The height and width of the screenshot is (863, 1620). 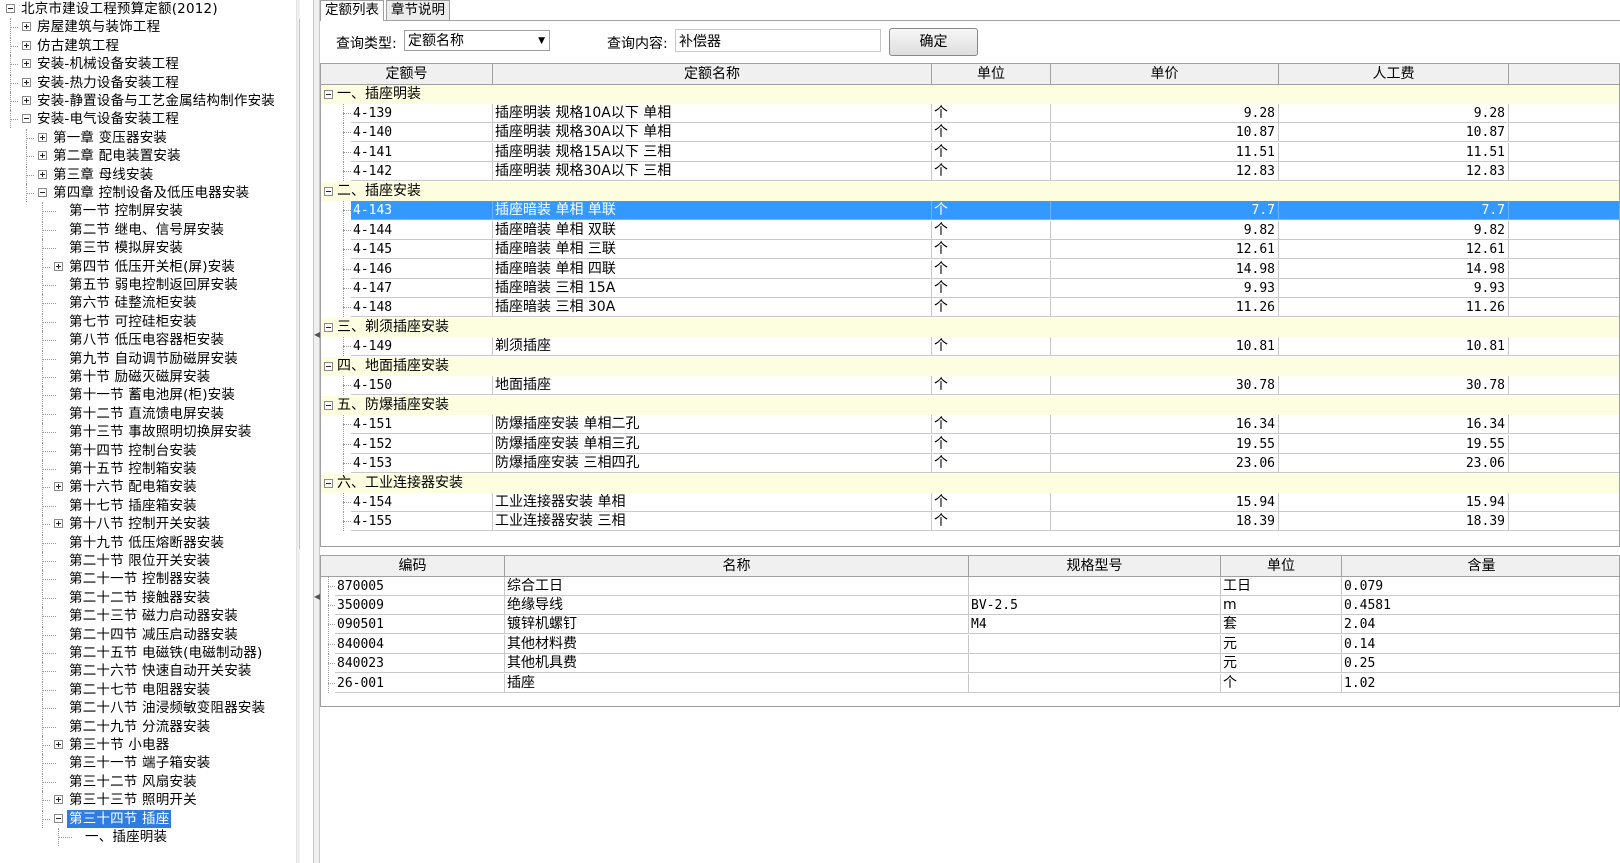 What do you see at coordinates (422, 269) in the screenshot?
I see `cell-code: 4-146` at bounding box center [422, 269].